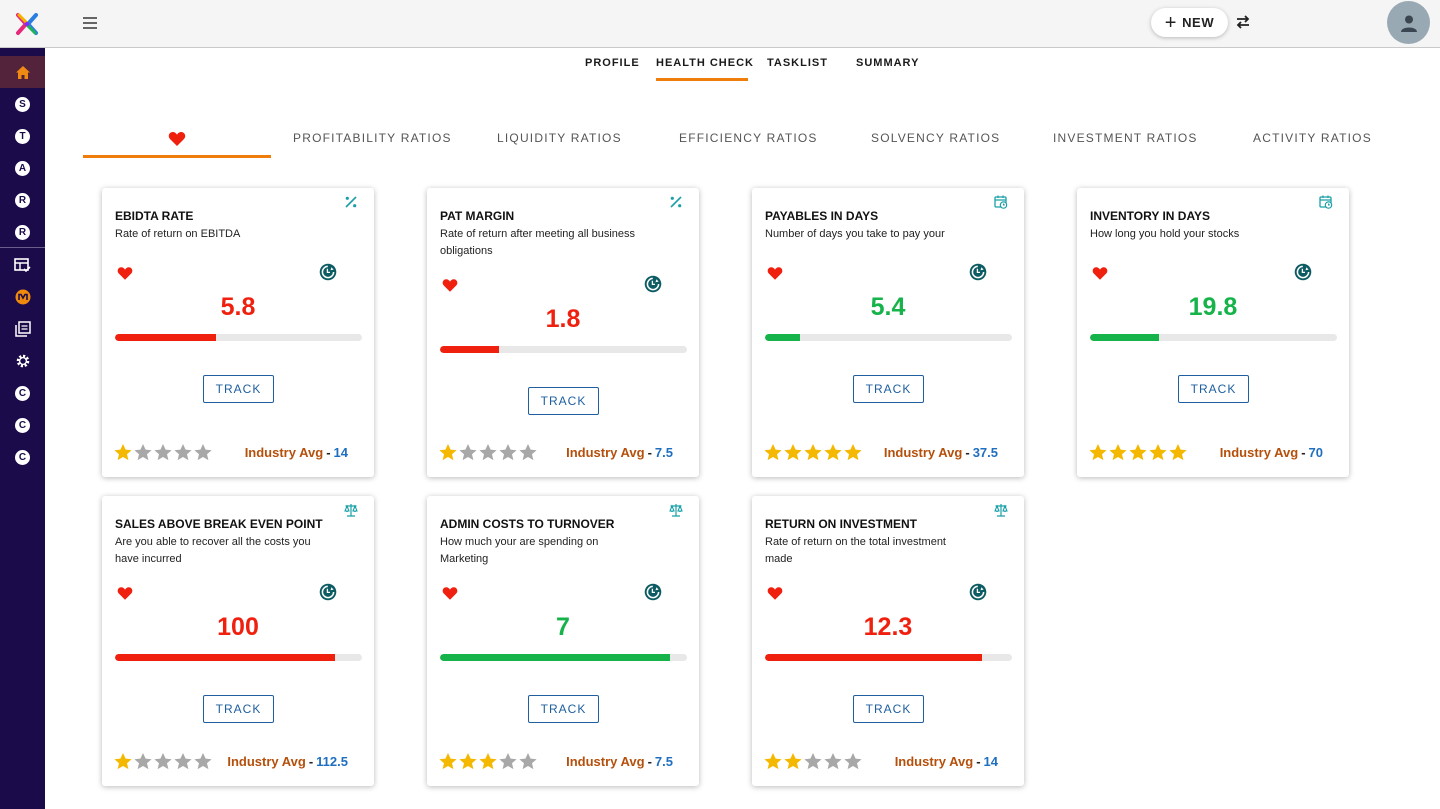  What do you see at coordinates (612, 63) in the screenshot?
I see `tab-profile: PROFILE` at bounding box center [612, 63].